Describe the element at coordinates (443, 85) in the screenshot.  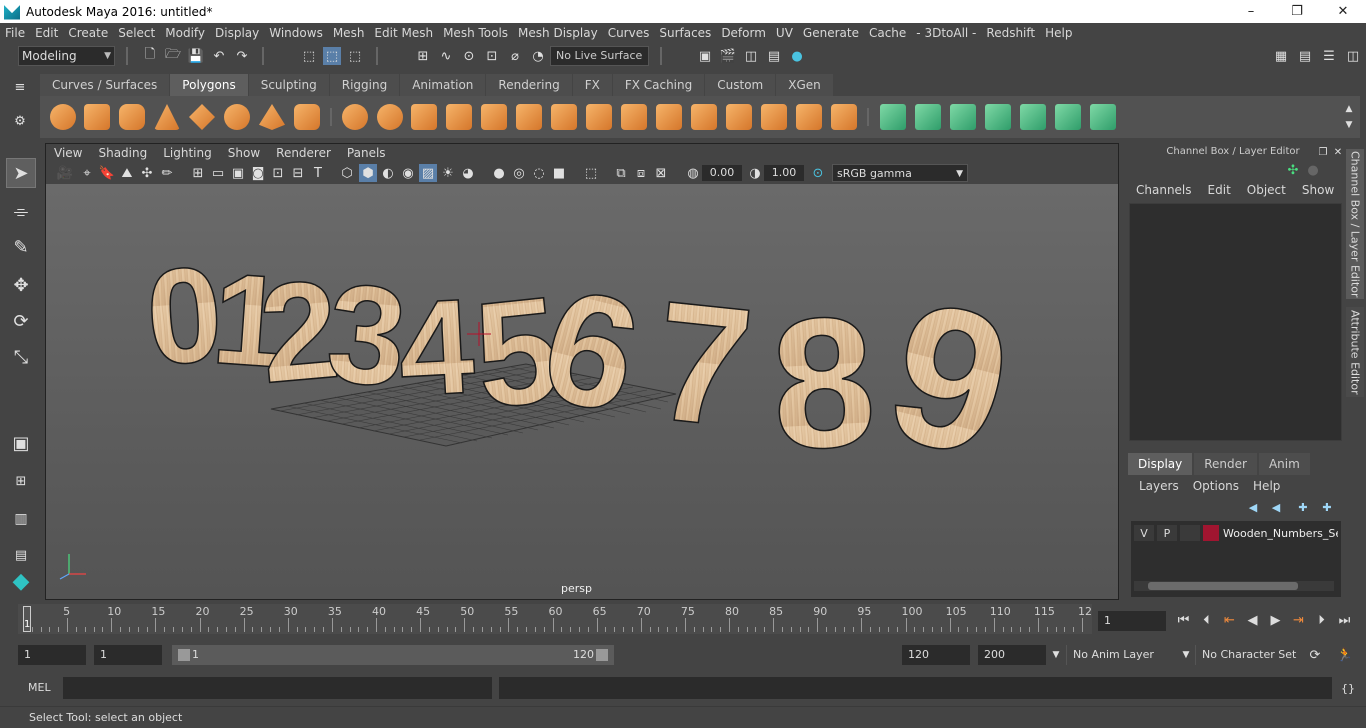
I see `shelf-tab-animation: Animation` at that location.